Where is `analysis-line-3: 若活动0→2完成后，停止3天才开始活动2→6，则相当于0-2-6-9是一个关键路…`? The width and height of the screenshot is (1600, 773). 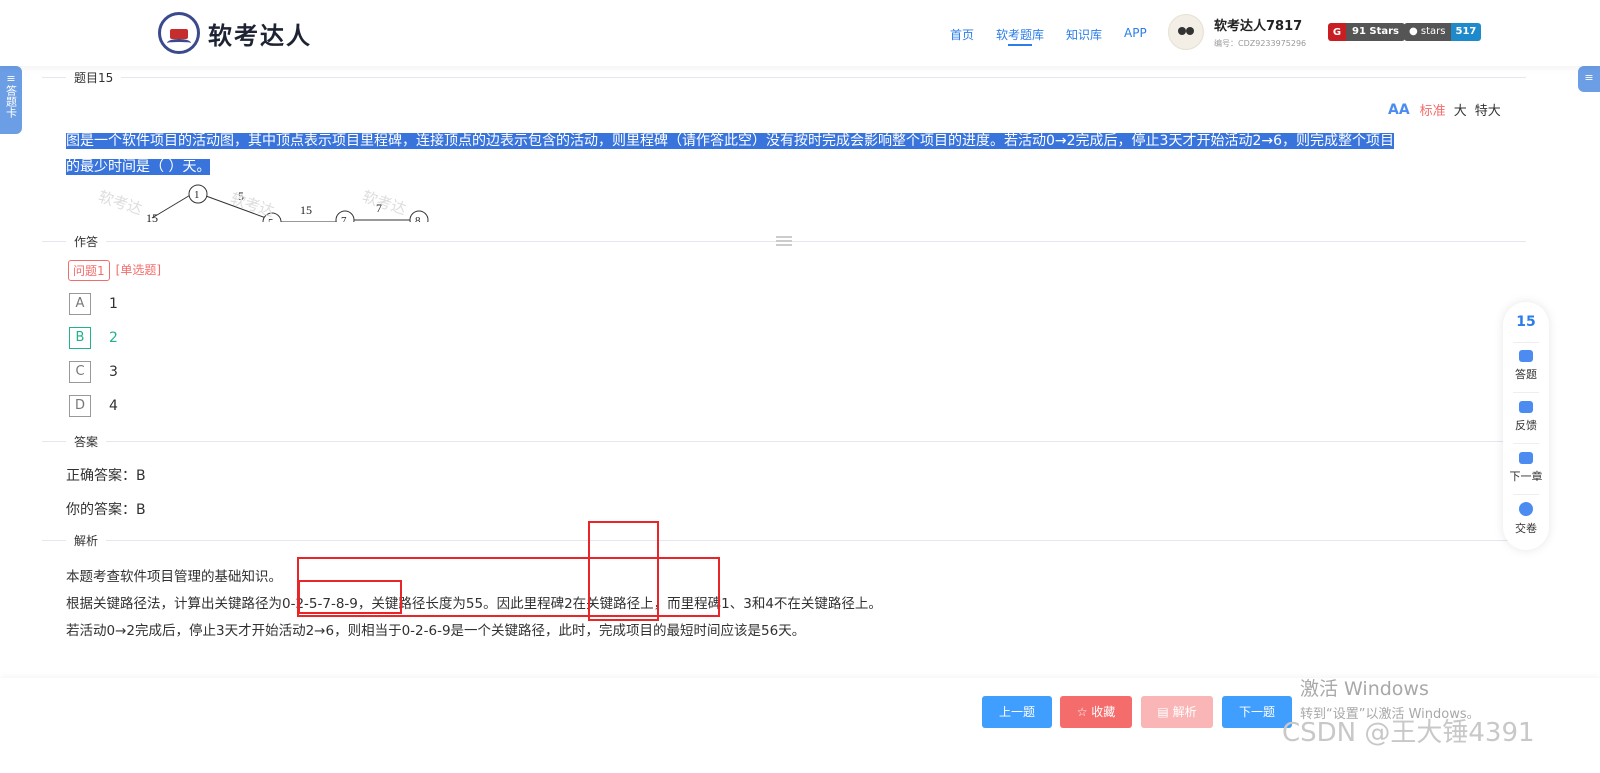 analysis-line-3: 若活动0→2完成后，停止3天才开始活动2→6，则相当于0-2-6-9是一个关键路… is located at coordinates (436, 631).